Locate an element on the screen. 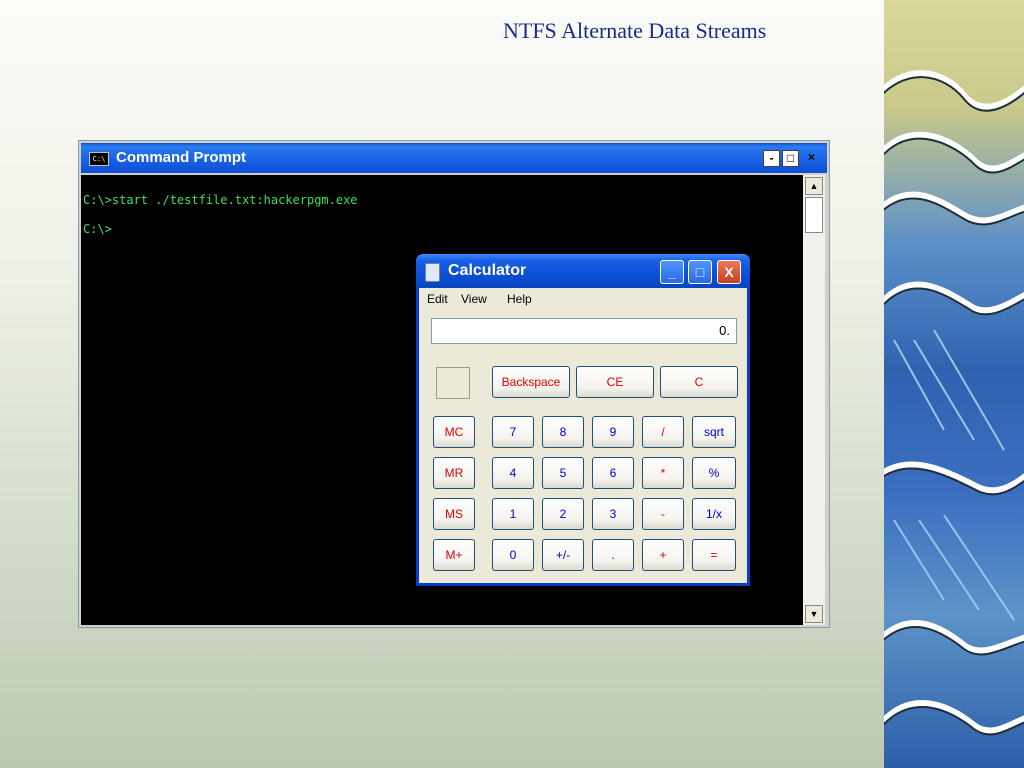 The width and height of the screenshot is (1024, 768). window-title: Command Prompt is located at coordinates (181, 157).